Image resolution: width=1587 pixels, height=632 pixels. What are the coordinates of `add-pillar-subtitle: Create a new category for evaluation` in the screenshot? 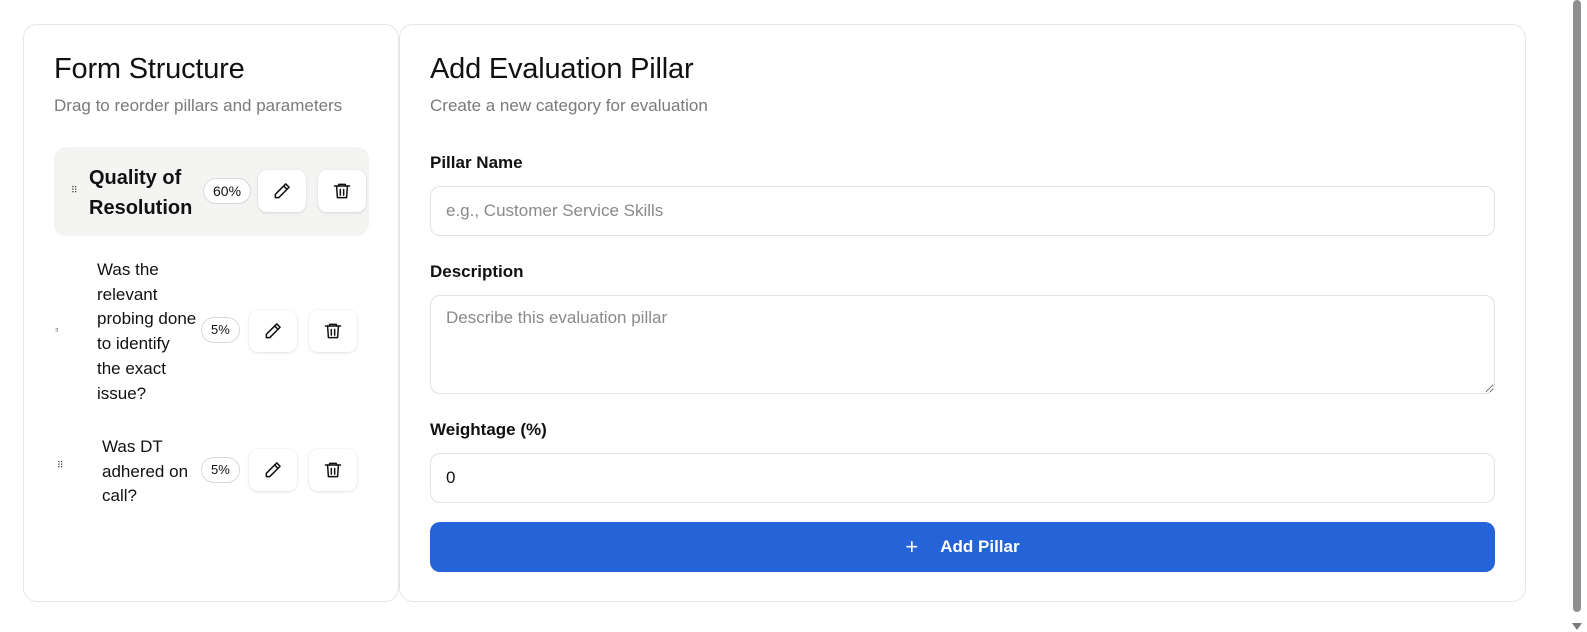 It's located at (569, 105).